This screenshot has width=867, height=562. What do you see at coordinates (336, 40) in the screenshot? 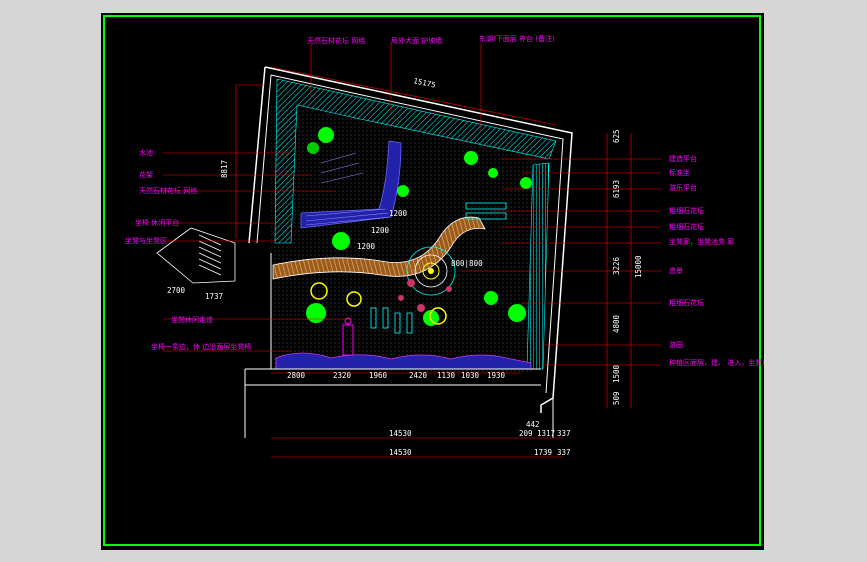
I see `top-label-1: 天然石材花坛 网格` at bounding box center [336, 40].